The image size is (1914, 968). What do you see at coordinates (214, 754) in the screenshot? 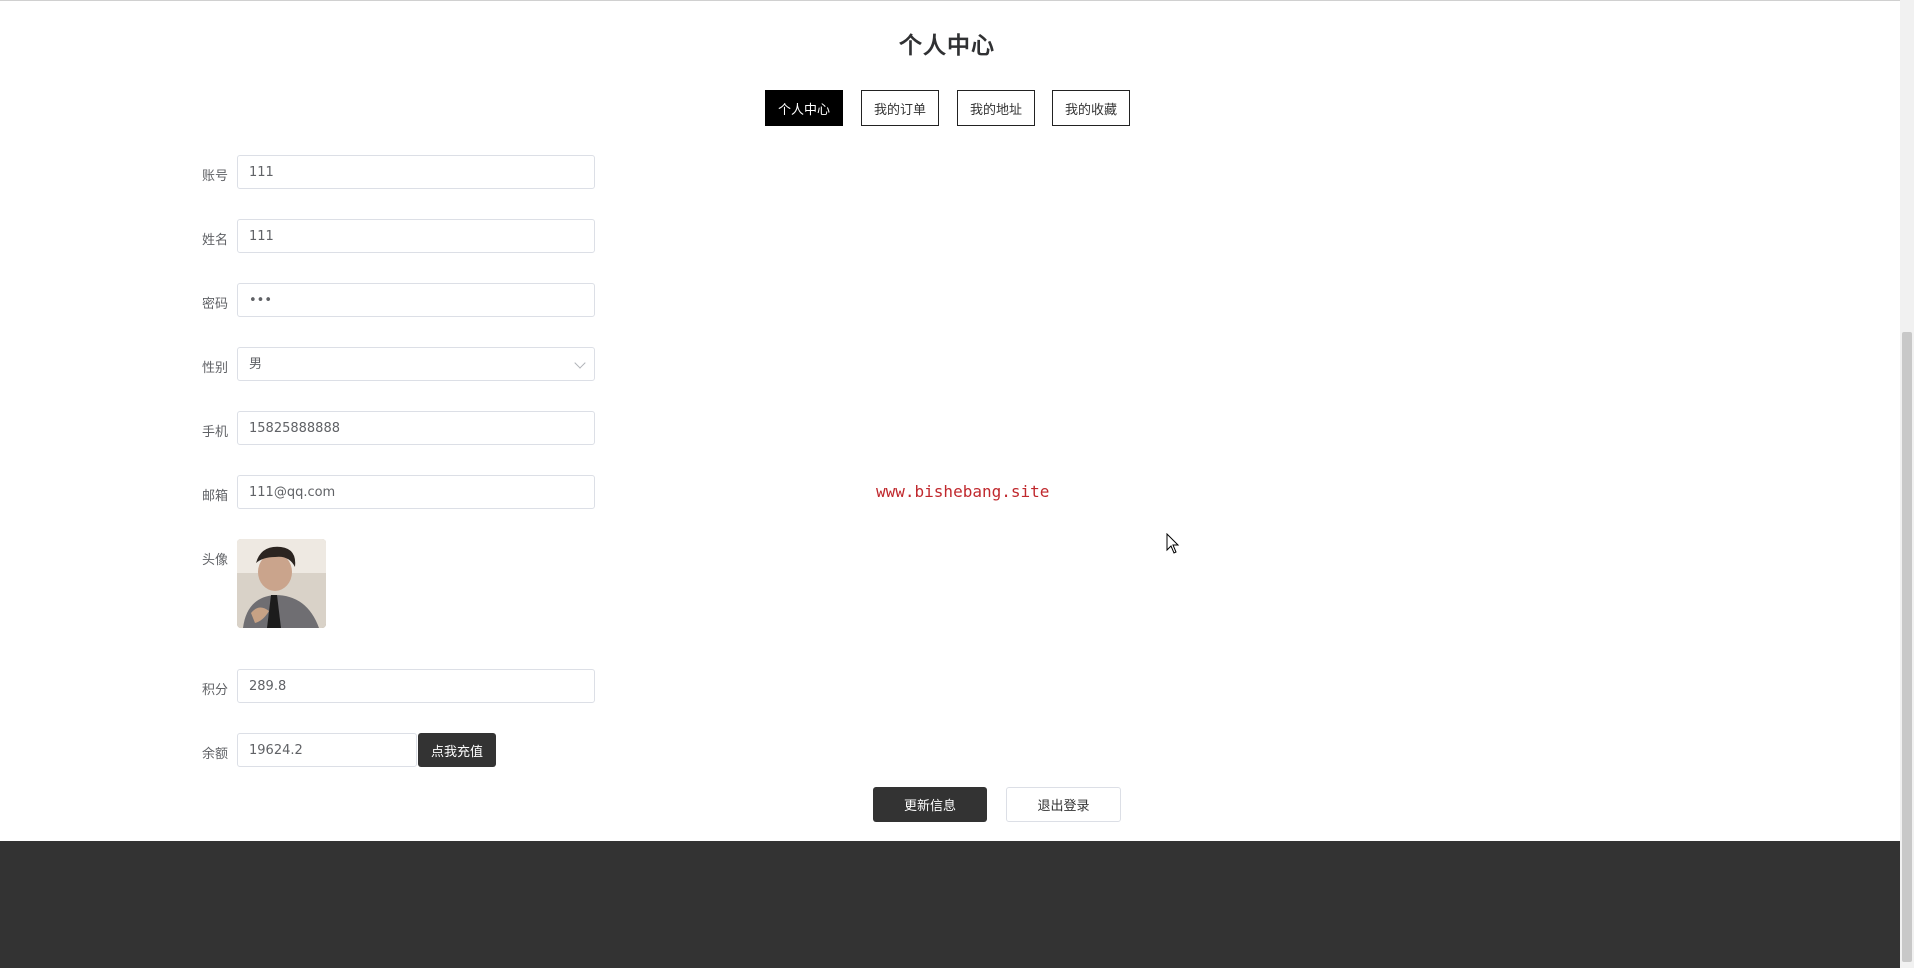
I see `balance-label: 余额` at bounding box center [214, 754].